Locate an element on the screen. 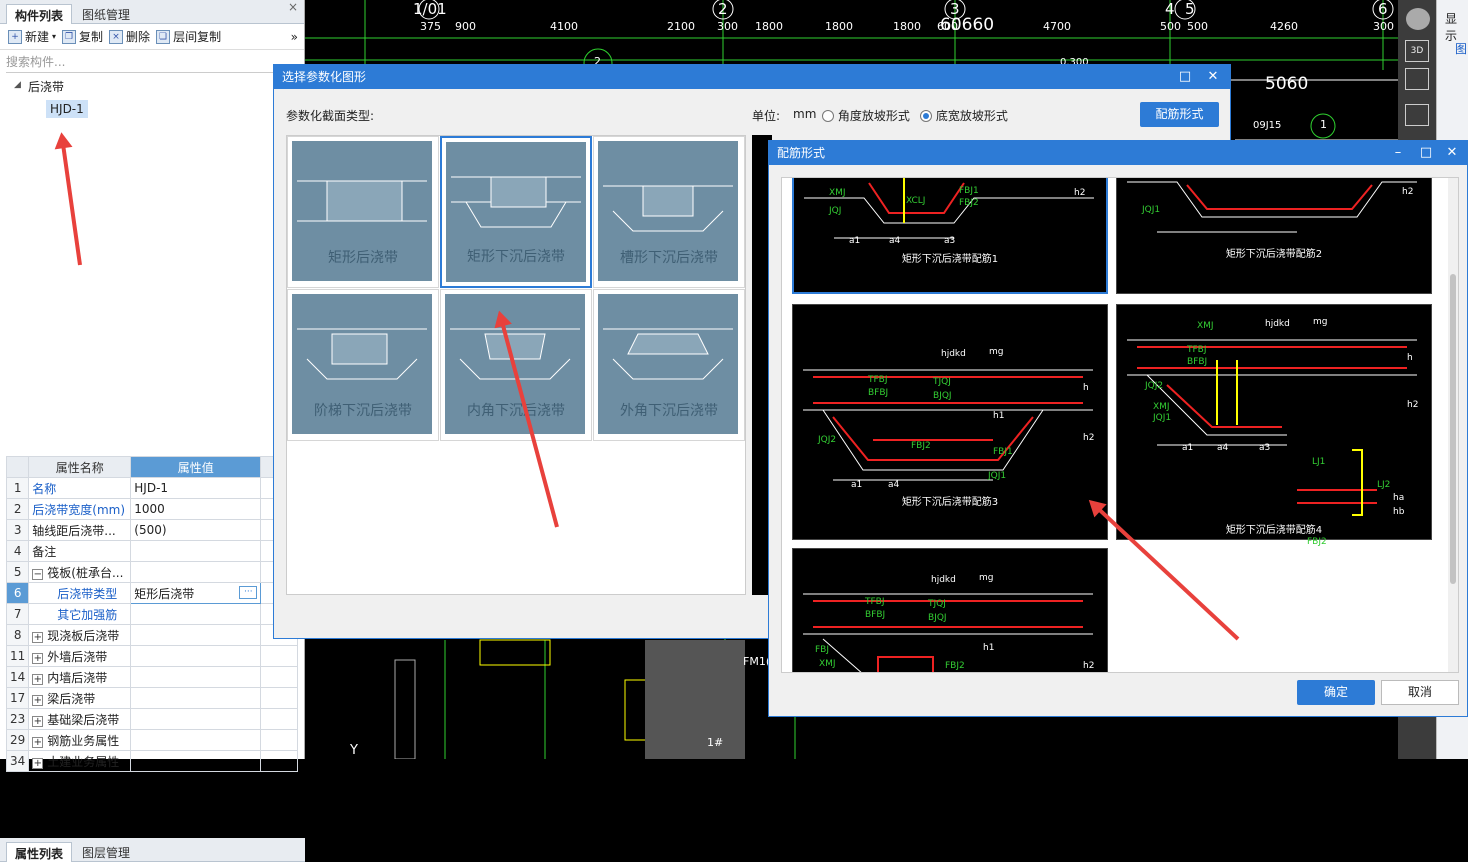 The image size is (1468, 862). cube-view-icon is located at coordinates (1417, 79).